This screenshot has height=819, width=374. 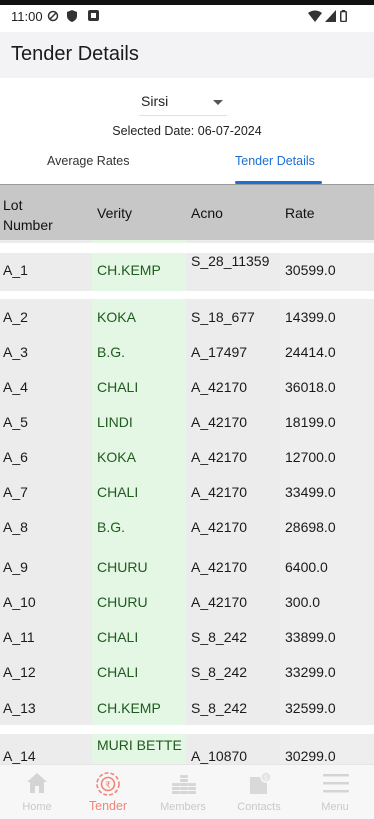 What do you see at coordinates (15, 567) in the screenshot?
I see `cell-lot: A_9` at bounding box center [15, 567].